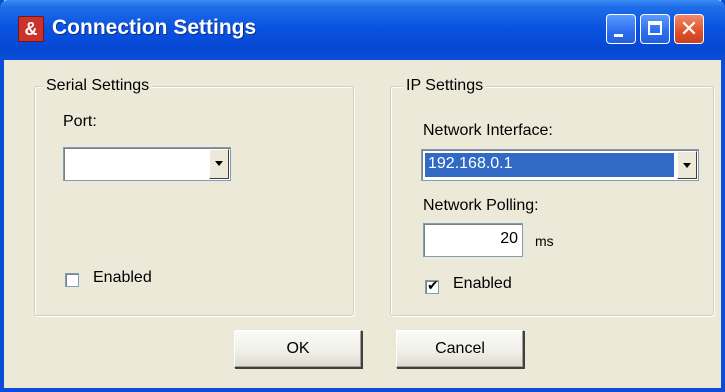 The image size is (725, 392). I want to click on network-interface-value: 192.168.0.1, so click(549, 165).